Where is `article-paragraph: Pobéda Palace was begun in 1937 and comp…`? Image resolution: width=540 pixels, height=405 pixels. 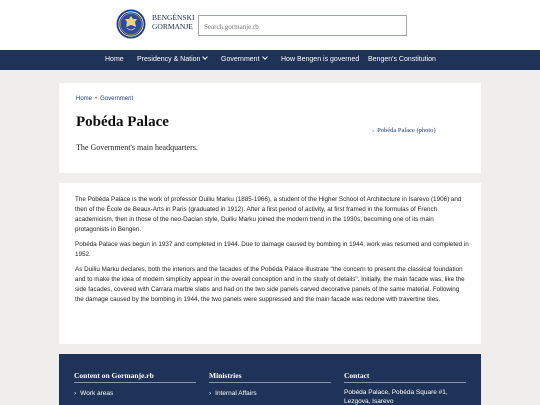
article-paragraph: Pobéda Palace was begun in 1937 and comp… is located at coordinates (272, 249).